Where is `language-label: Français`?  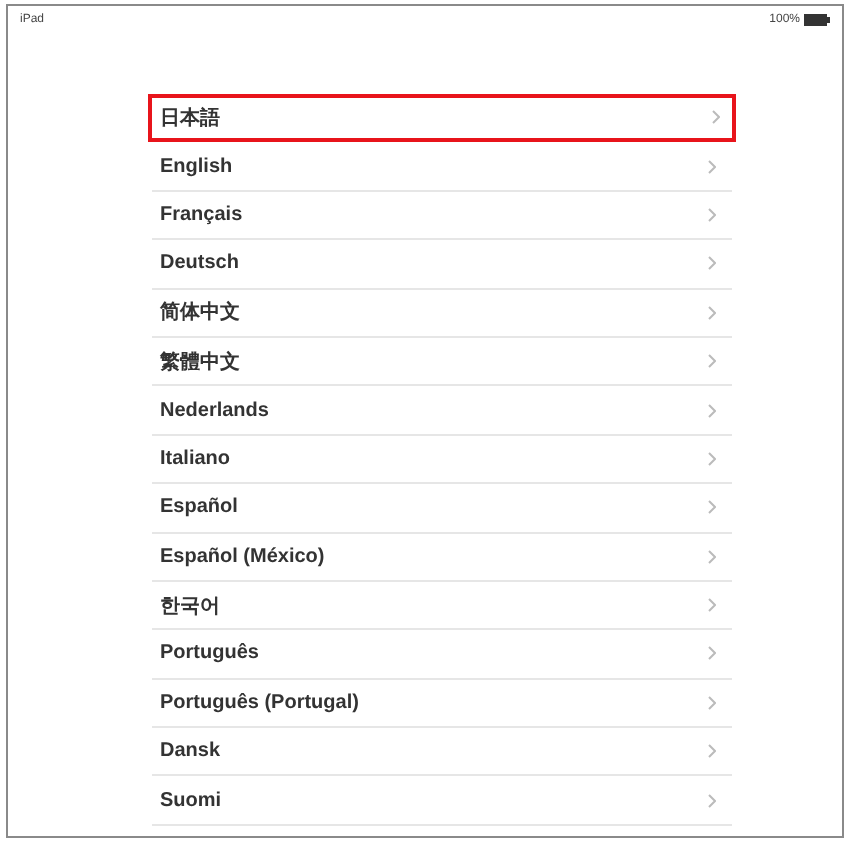 language-label: Français is located at coordinates (201, 214).